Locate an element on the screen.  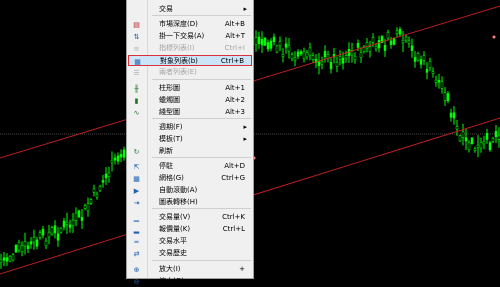
menu-item-shortcut: Ctrl+L is located at coordinates (233, 229).